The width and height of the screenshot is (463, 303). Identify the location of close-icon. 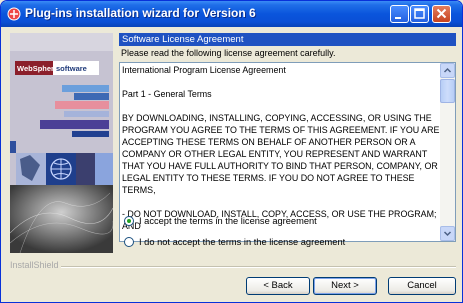
(441, 13).